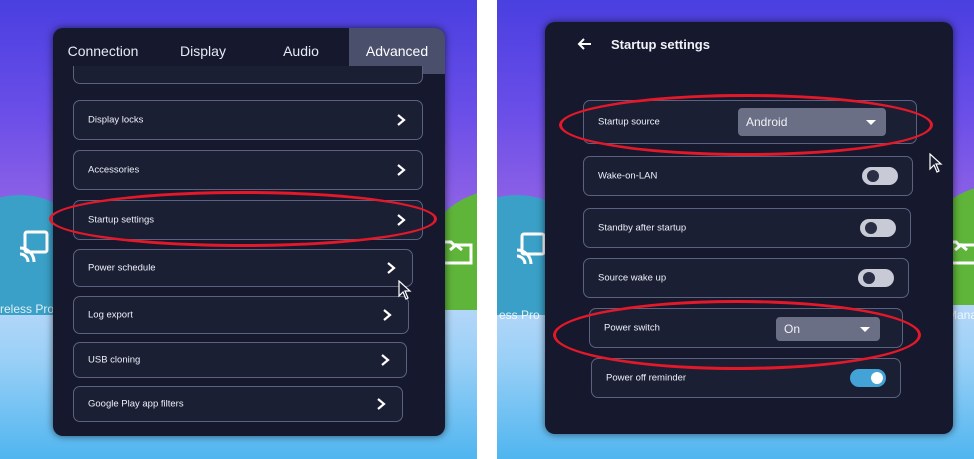  I want to click on setting-label: Power off reminder, so click(646, 378).